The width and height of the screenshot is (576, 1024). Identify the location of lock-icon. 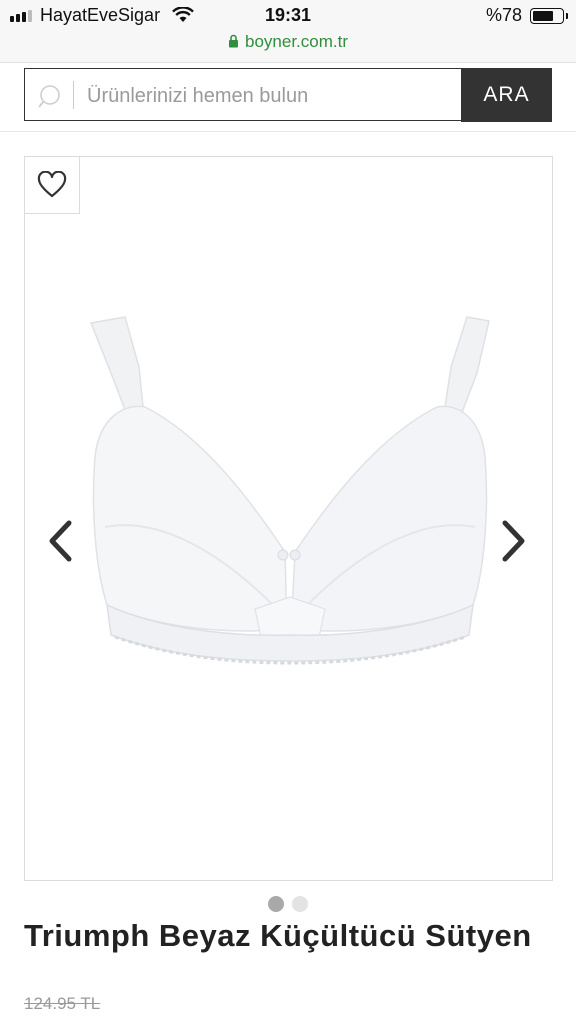
(233, 41).